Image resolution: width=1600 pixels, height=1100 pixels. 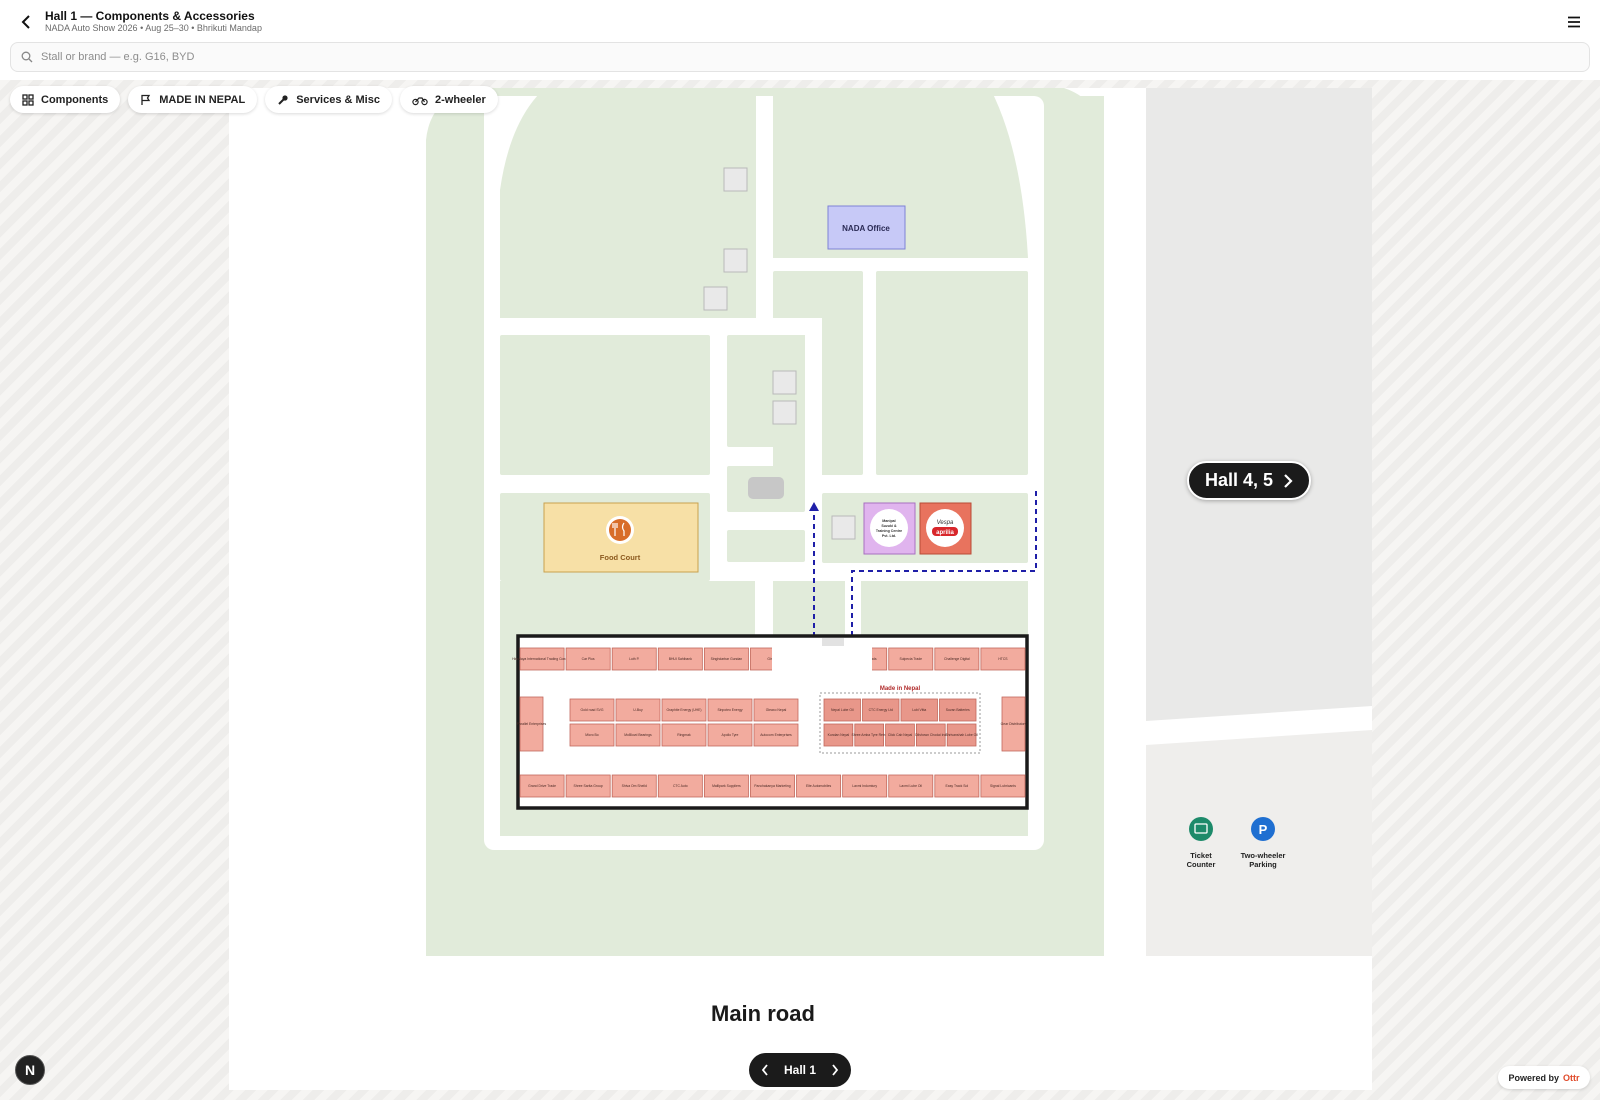 I want to click on stall-label: Lubi Vitta, so click(x=919, y=710).